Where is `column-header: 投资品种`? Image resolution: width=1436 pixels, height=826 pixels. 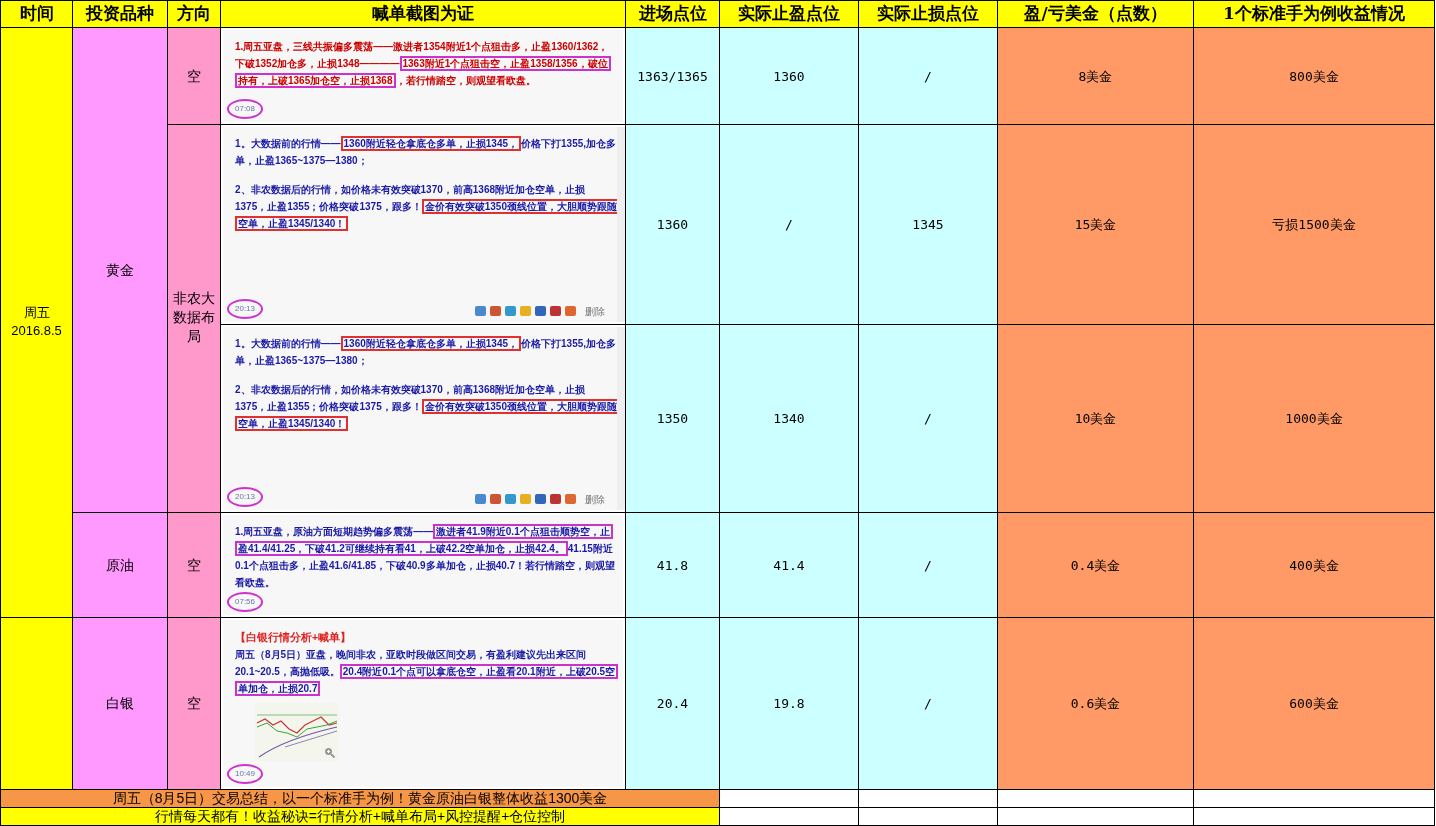
column-header: 投资品种 is located at coordinates (120, 13).